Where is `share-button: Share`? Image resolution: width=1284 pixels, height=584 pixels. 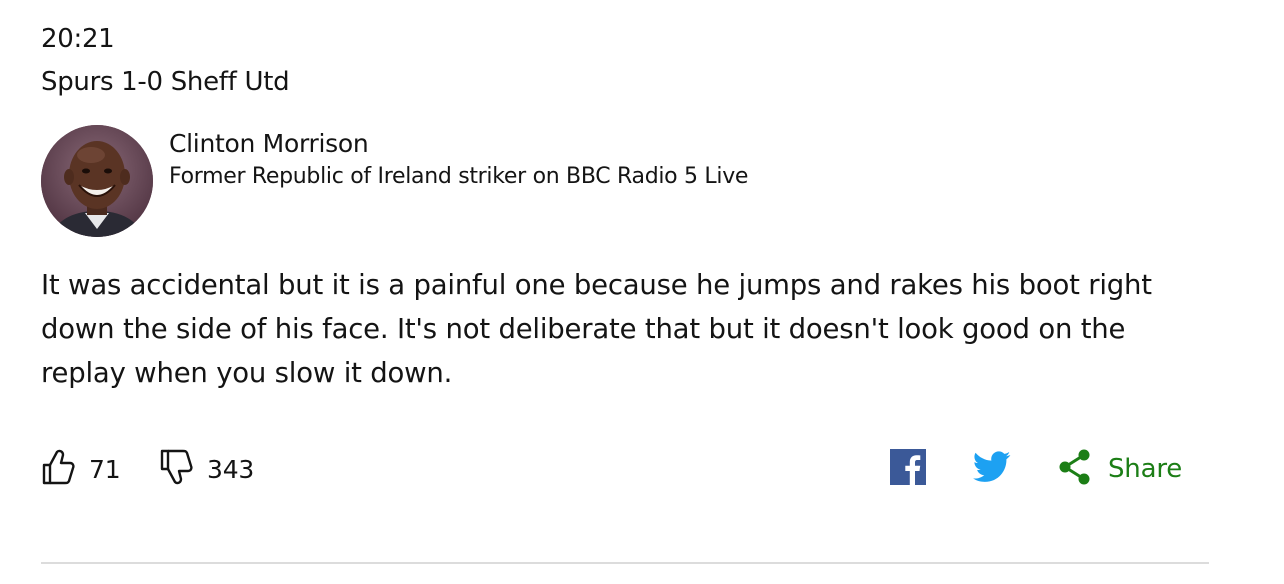 share-button: Share is located at coordinates (1119, 469).